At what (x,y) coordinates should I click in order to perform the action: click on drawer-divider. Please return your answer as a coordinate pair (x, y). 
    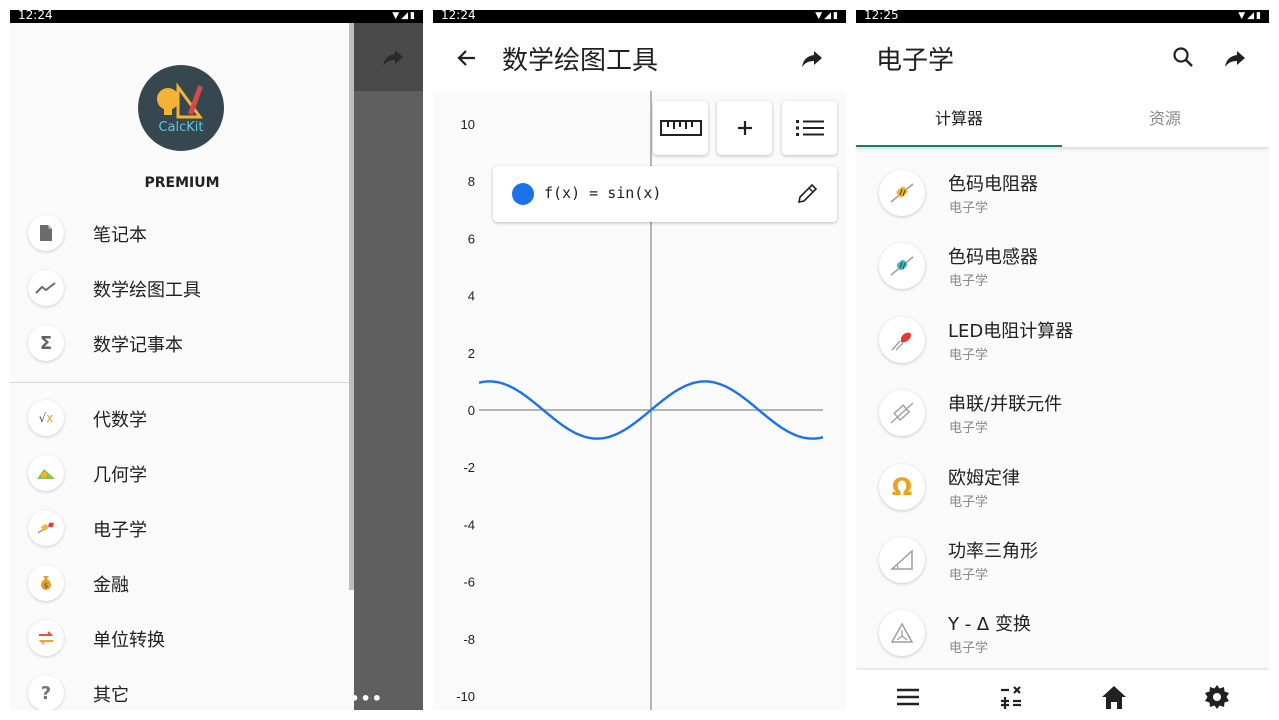
    Looking at the image, I should click on (182, 382).